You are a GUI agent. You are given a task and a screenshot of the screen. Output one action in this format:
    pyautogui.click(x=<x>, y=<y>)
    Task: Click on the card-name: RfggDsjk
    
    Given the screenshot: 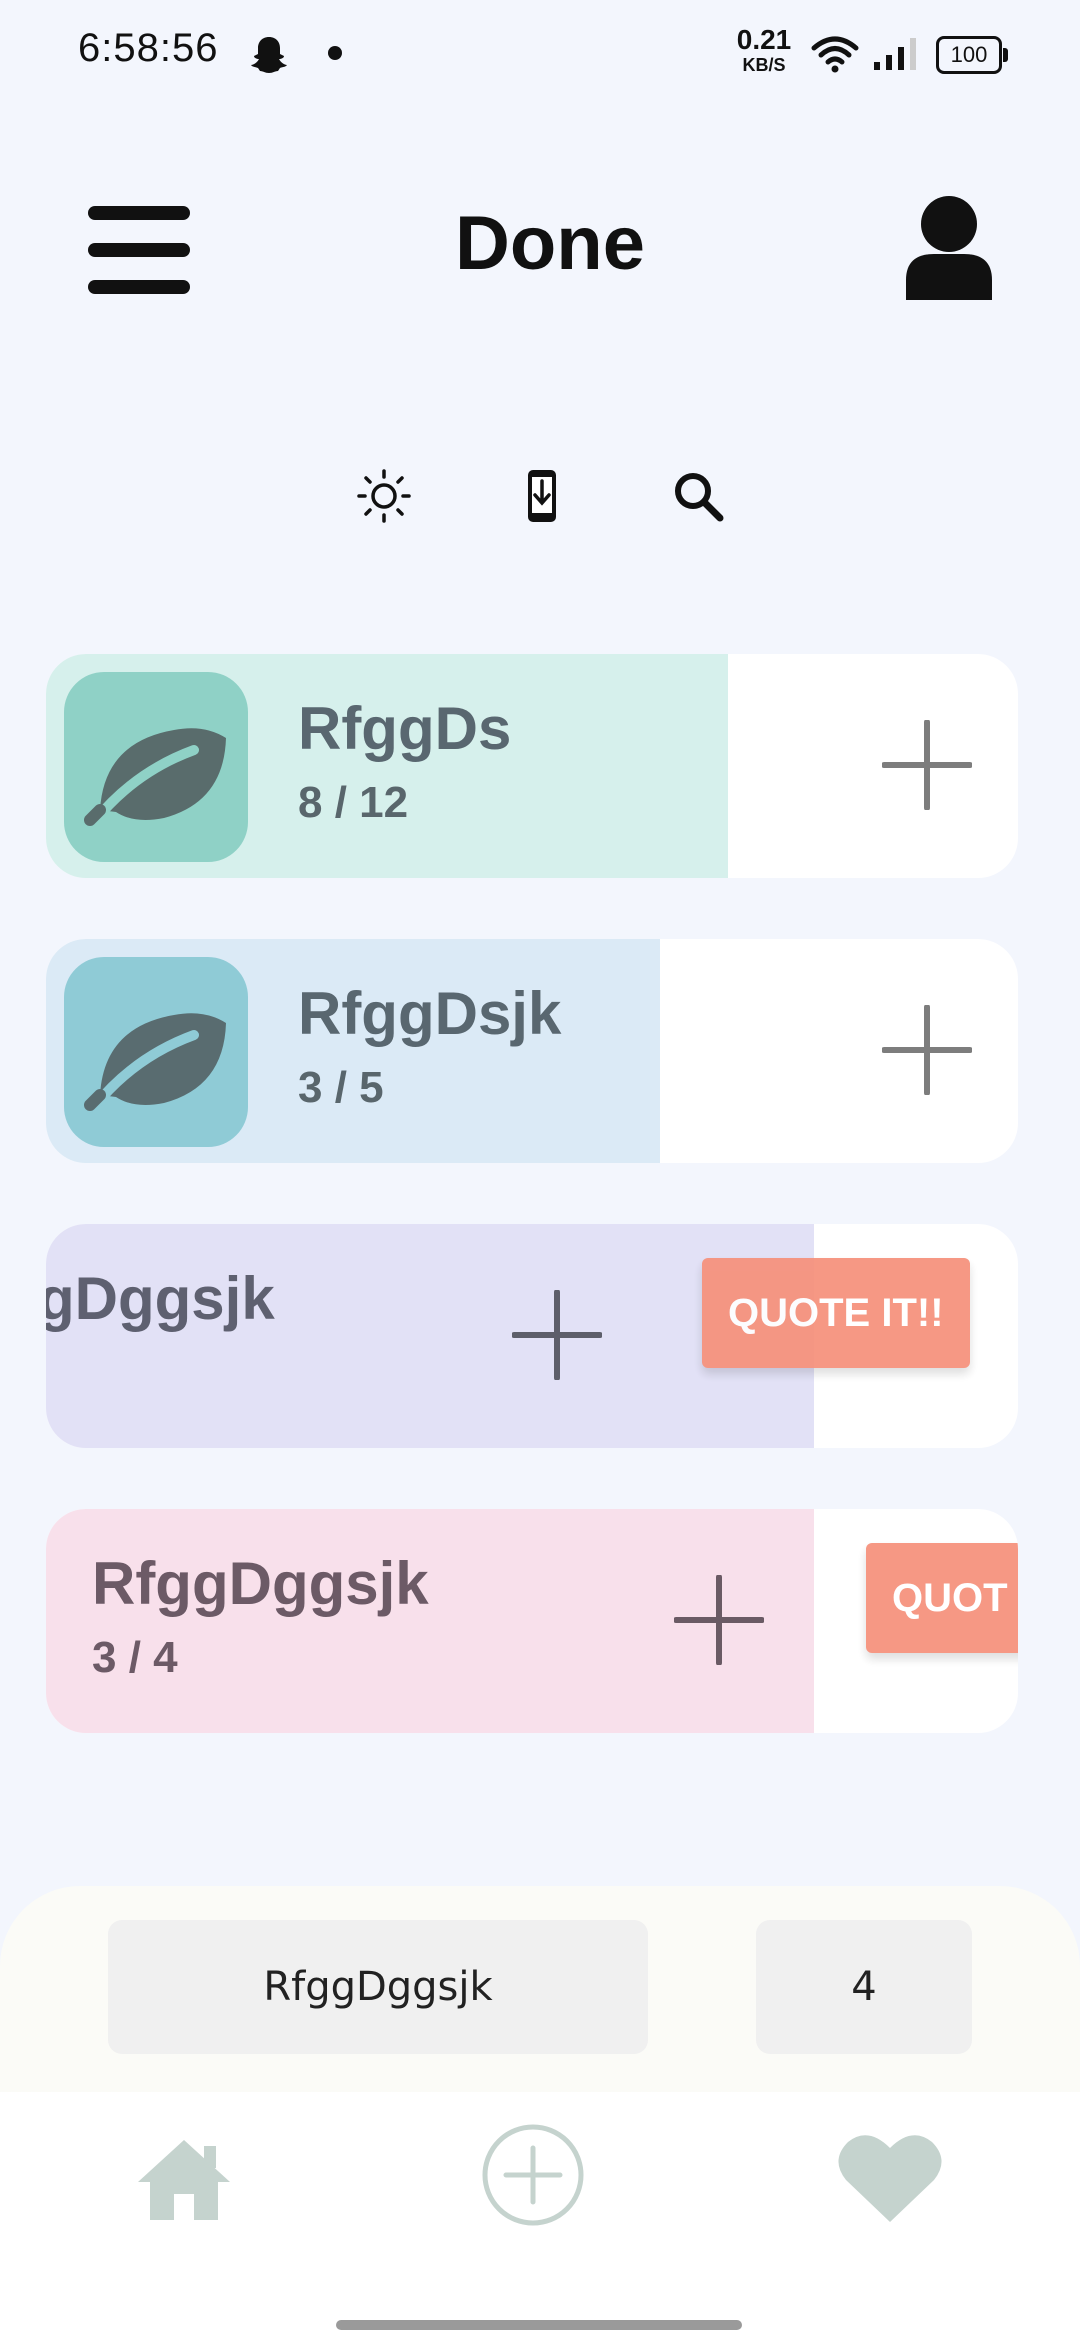 What is the action you would take?
    pyautogui.click(x=430, y=1013)
    